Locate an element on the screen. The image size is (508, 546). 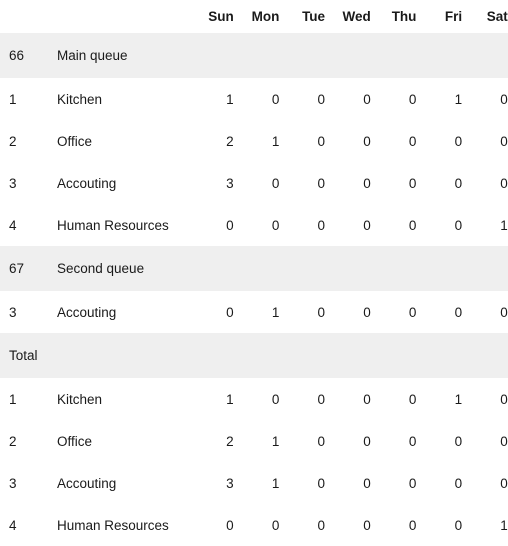
group-name: Total is located at coordinates (254, 355).